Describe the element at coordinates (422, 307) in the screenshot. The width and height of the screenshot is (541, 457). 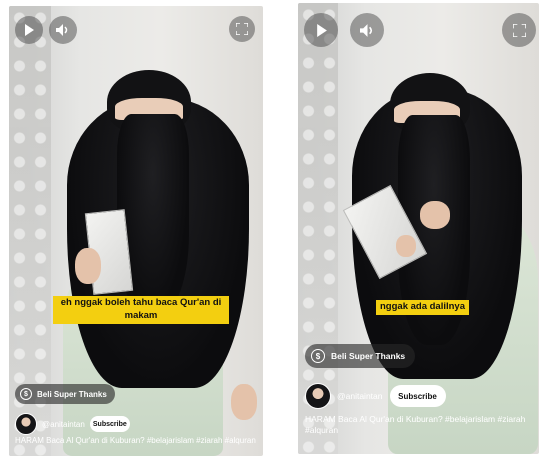
I see `caption: nggak ada dalilnya` at that location.